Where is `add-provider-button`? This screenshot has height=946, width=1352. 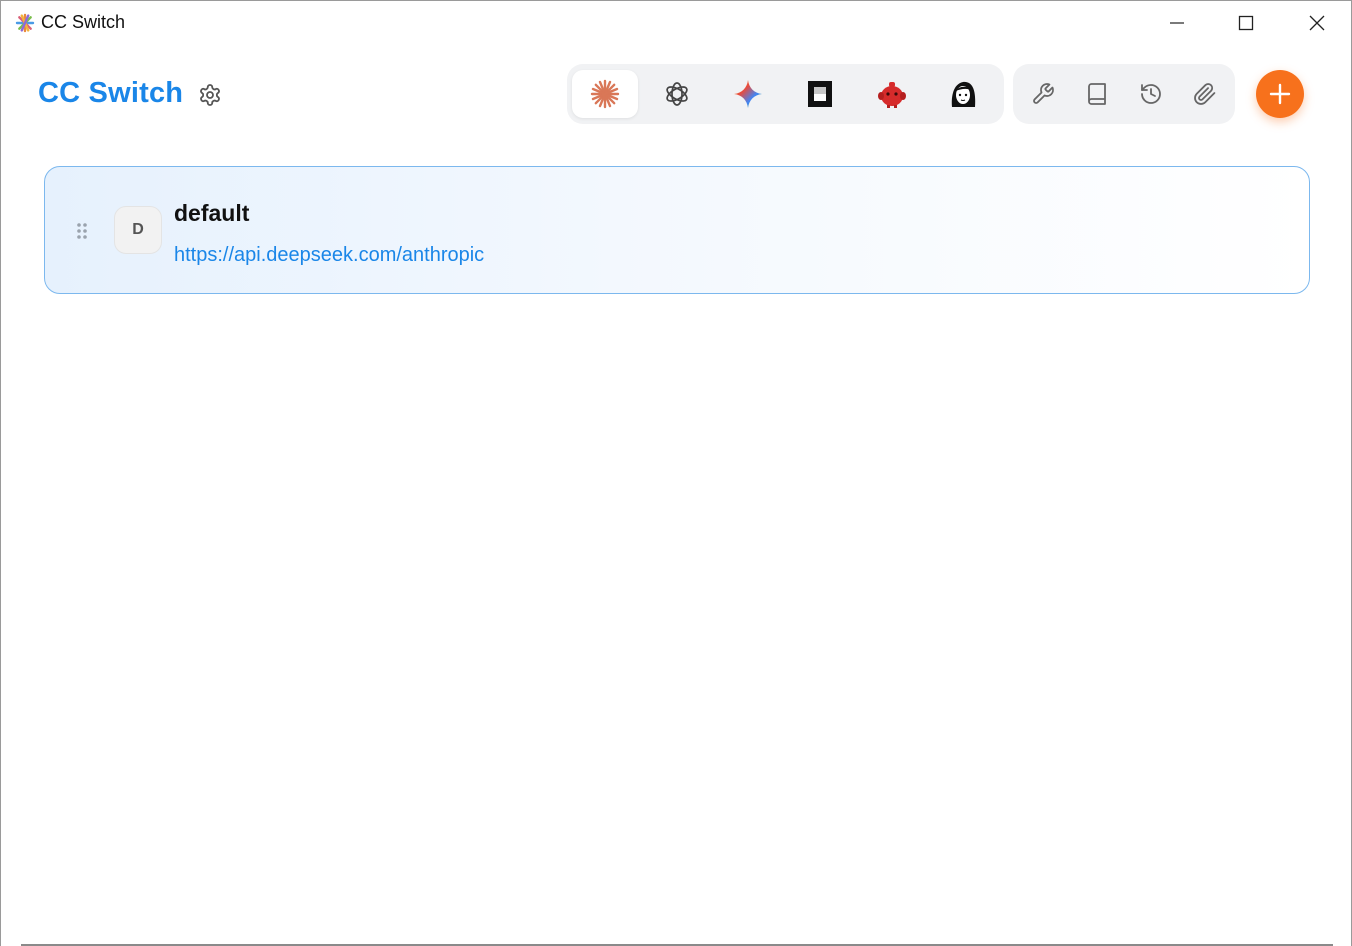
add-provider-button is located at coordinates (1280, 94).